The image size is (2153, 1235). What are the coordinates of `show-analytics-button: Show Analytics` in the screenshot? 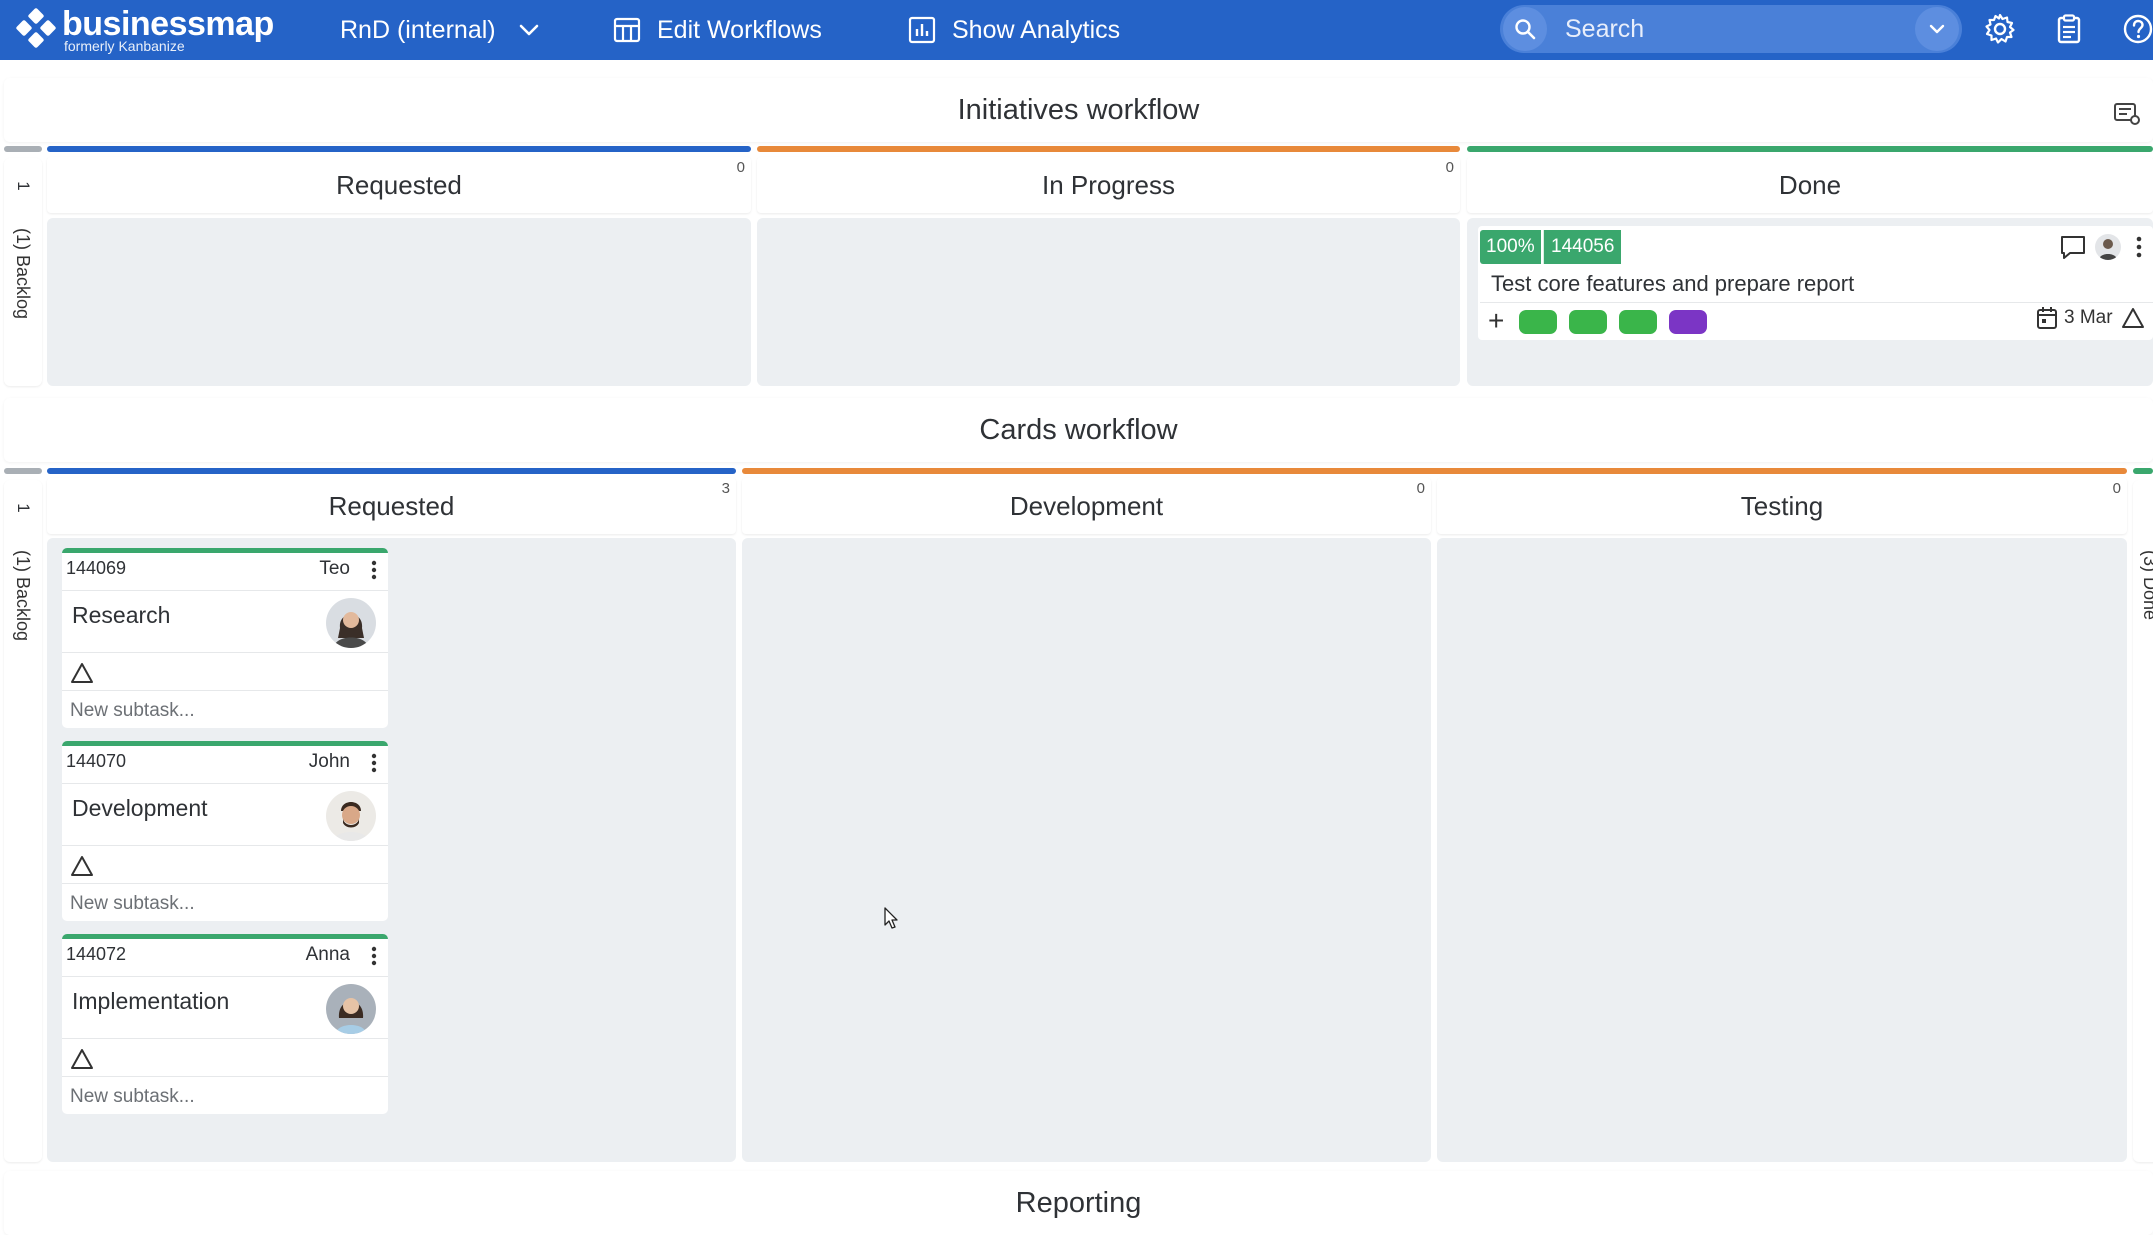 It's located at (1013, 30).